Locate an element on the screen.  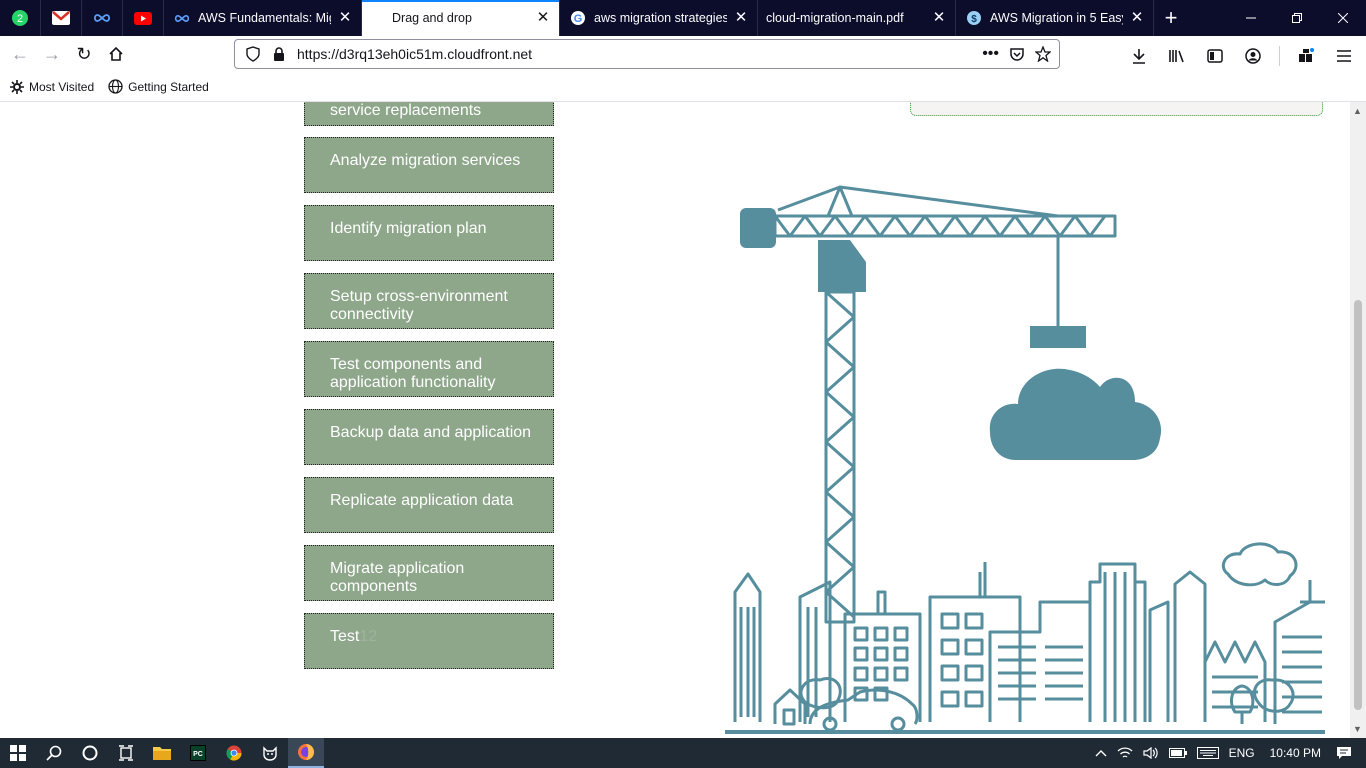
tab-drag-and-drop: Drag and drop ✕ is located at coordinates (461, 18).